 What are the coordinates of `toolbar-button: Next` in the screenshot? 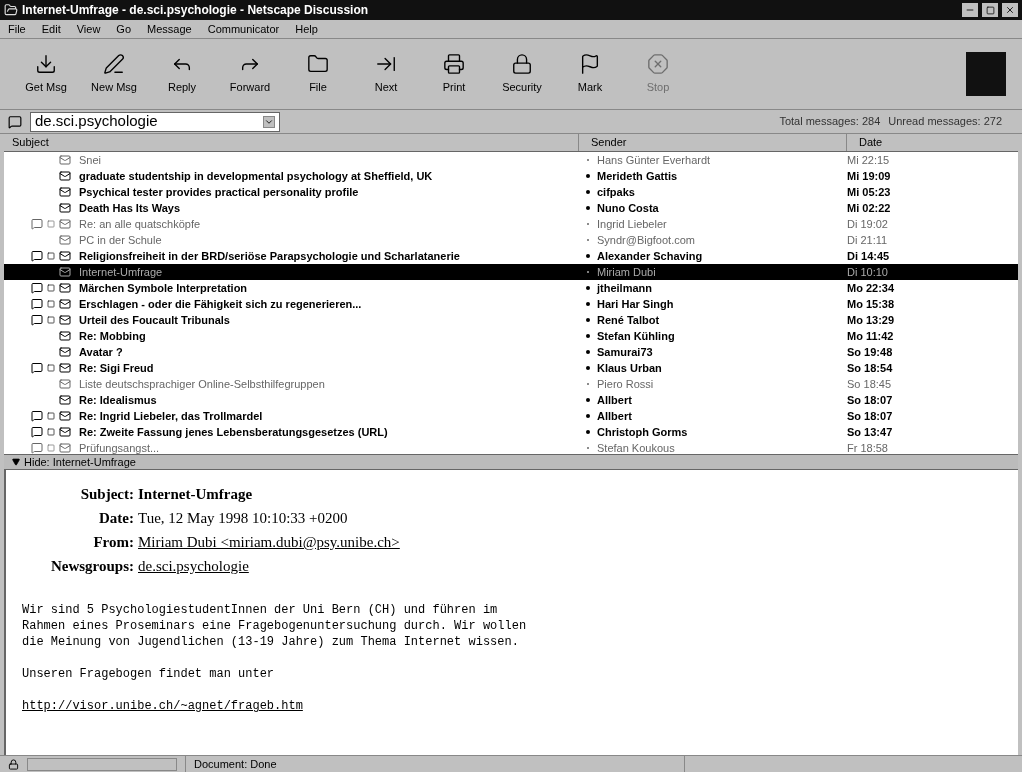 It's located at (386, 74).